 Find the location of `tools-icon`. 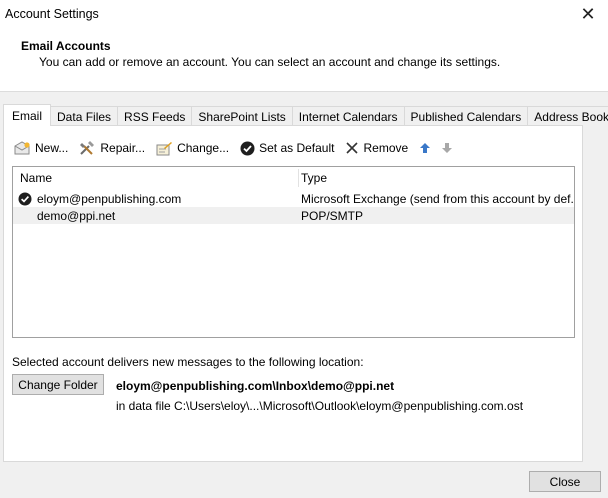

tools-icon is located at coordinates (87, 147).